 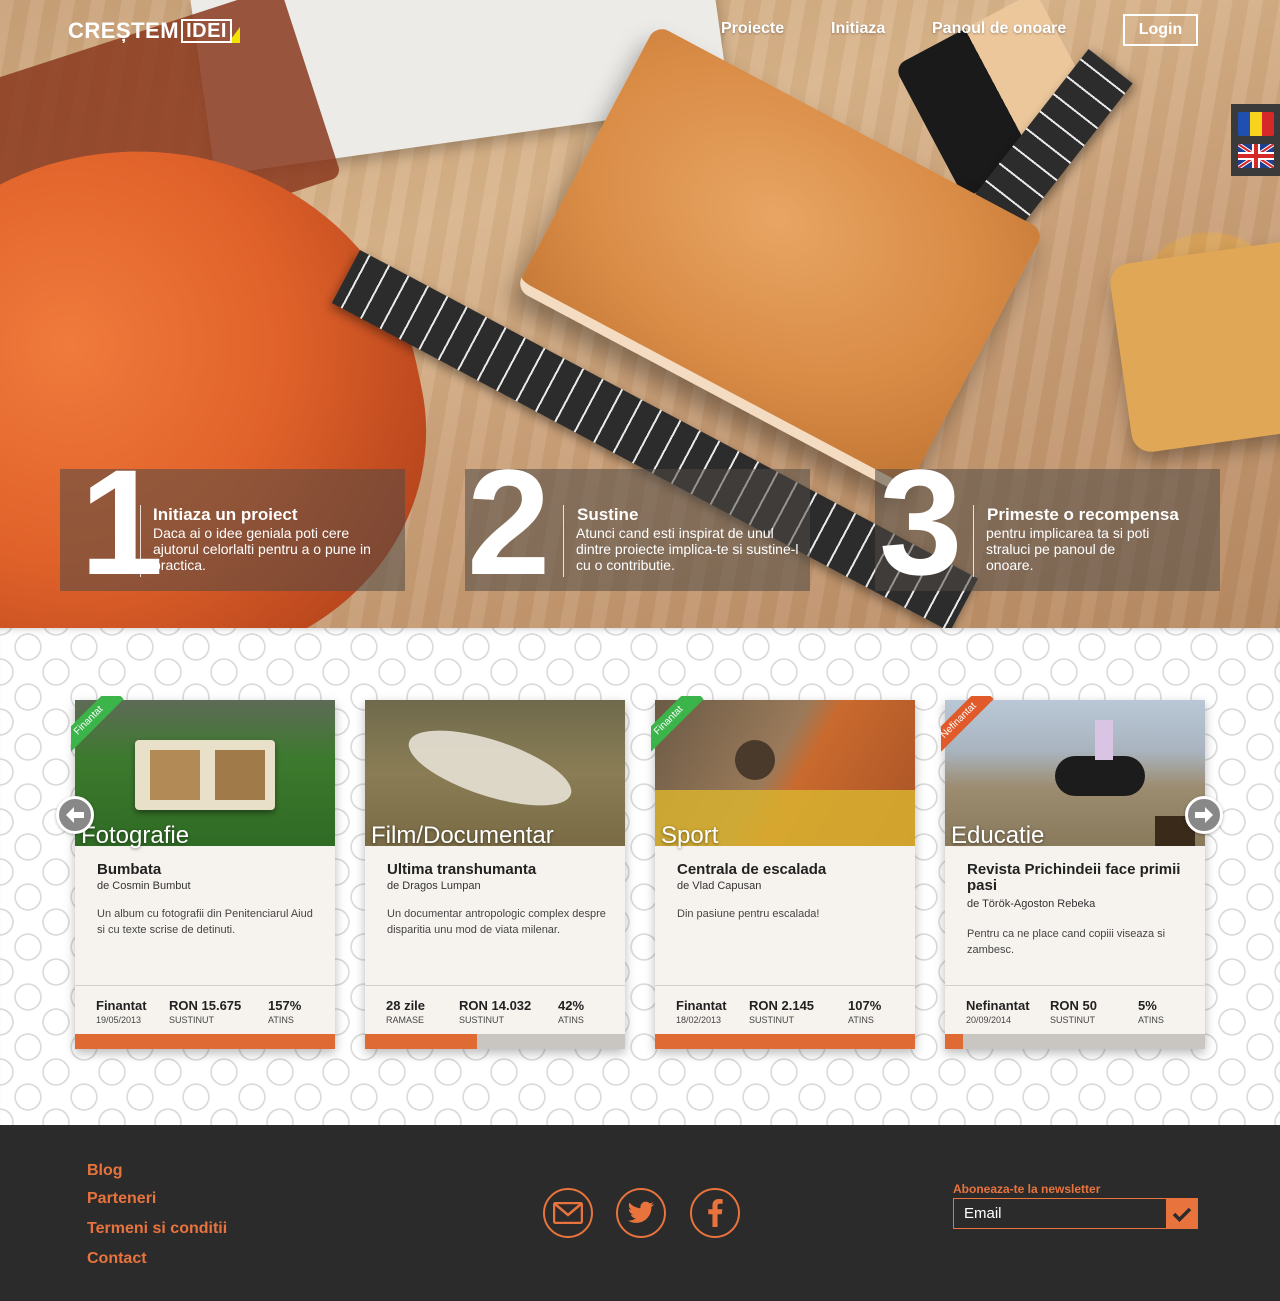 I want to click on project-title: Centrala de escalada, so click(x=789, y=870).